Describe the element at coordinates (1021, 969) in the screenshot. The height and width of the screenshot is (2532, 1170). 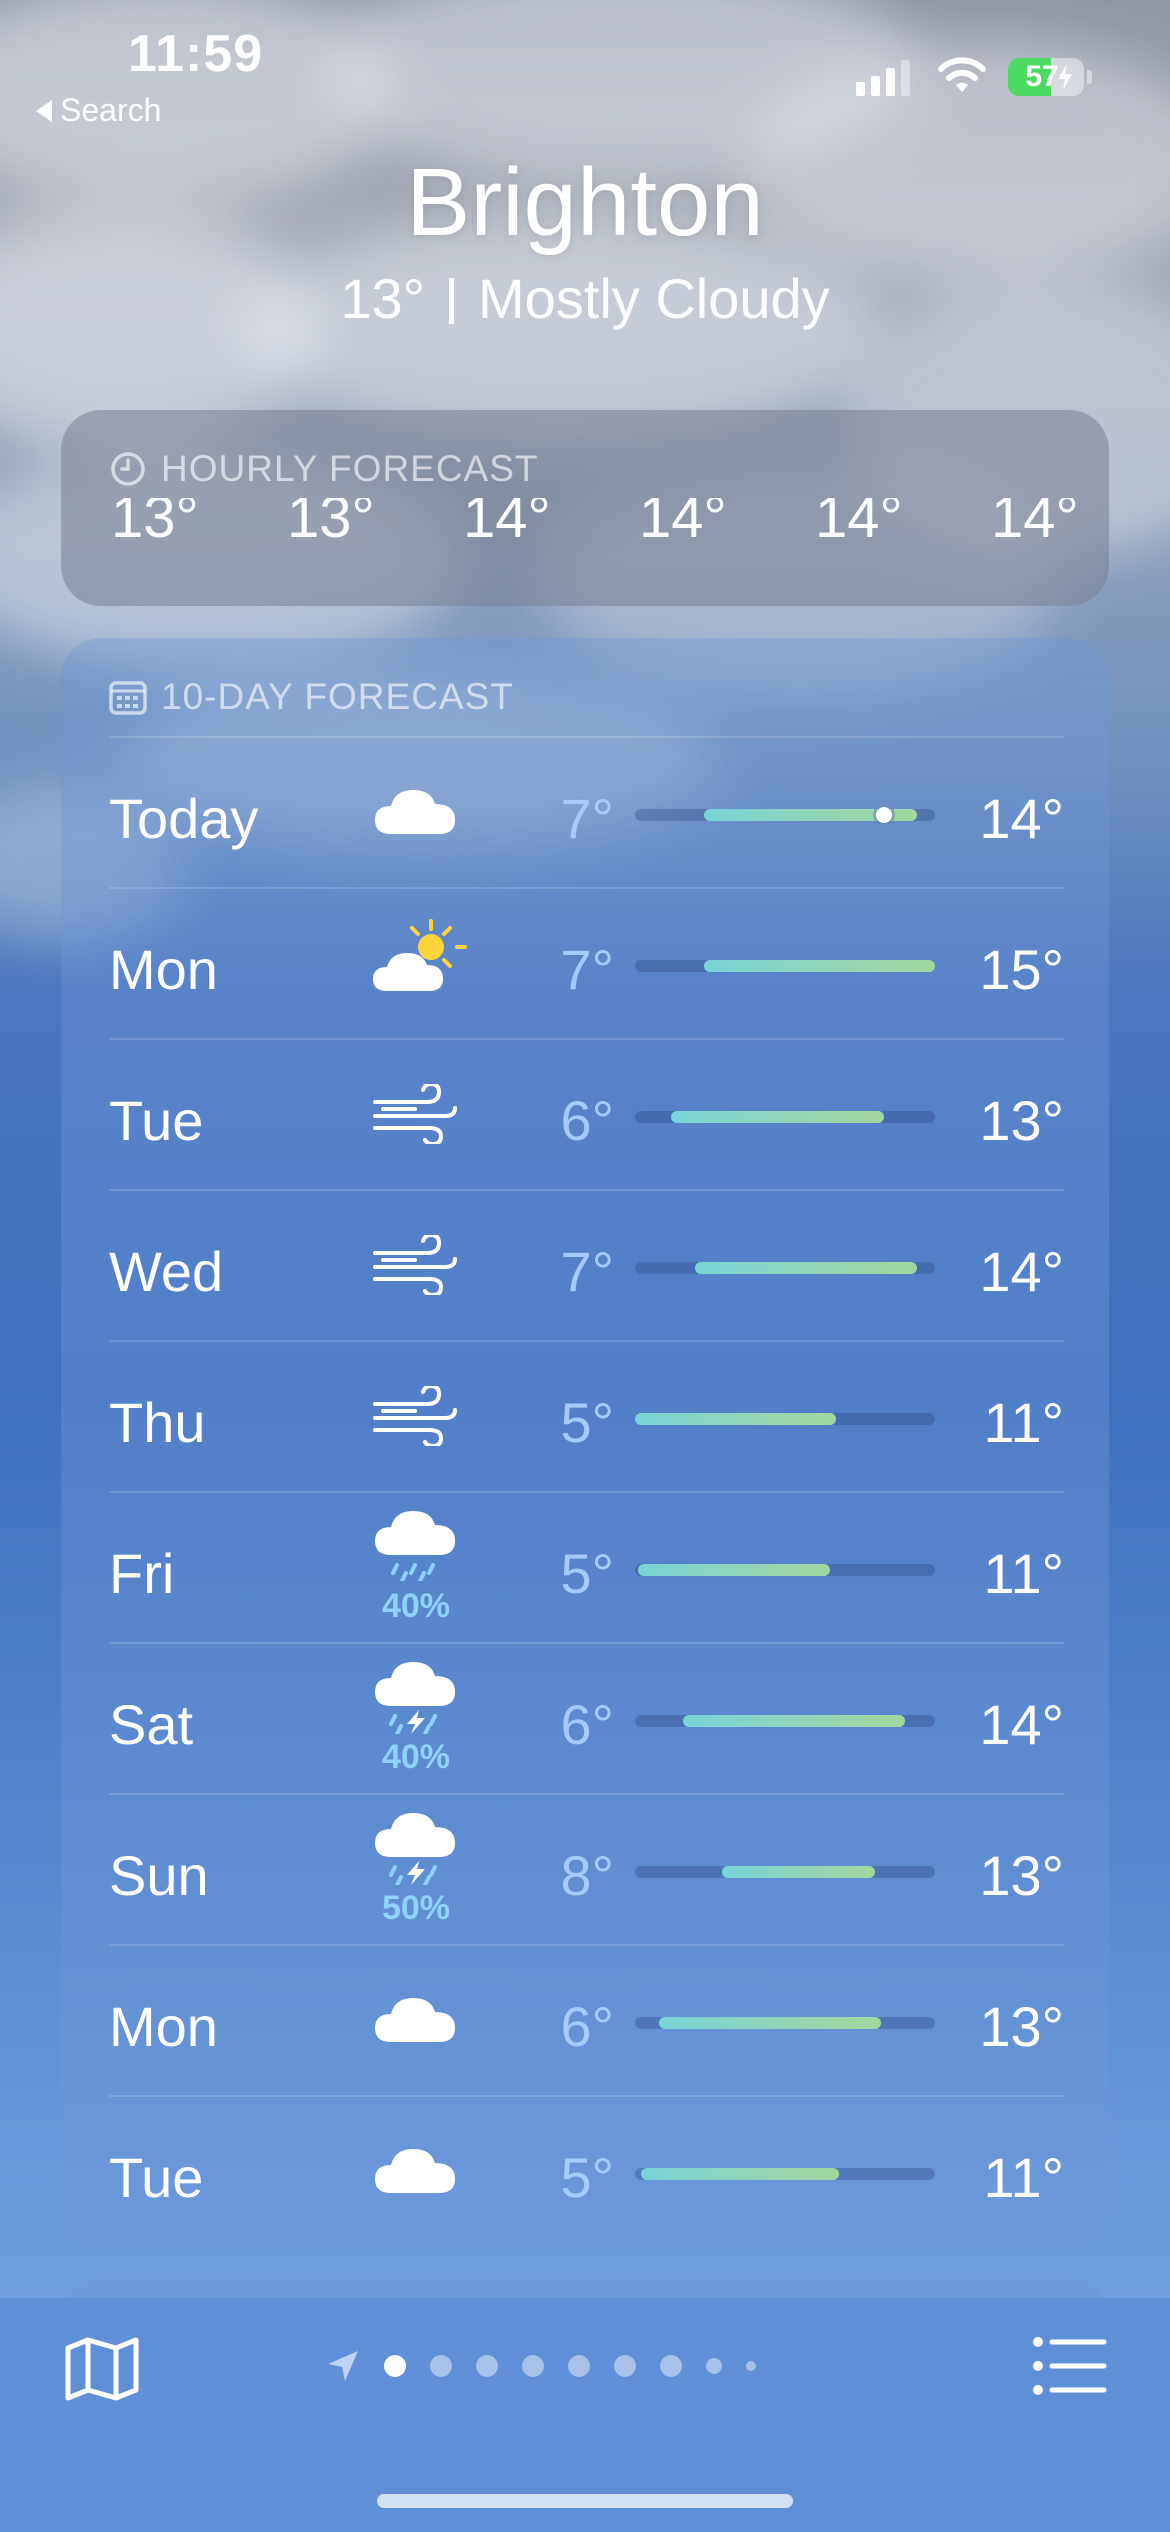
I see `high-temp: 15°` at that location.